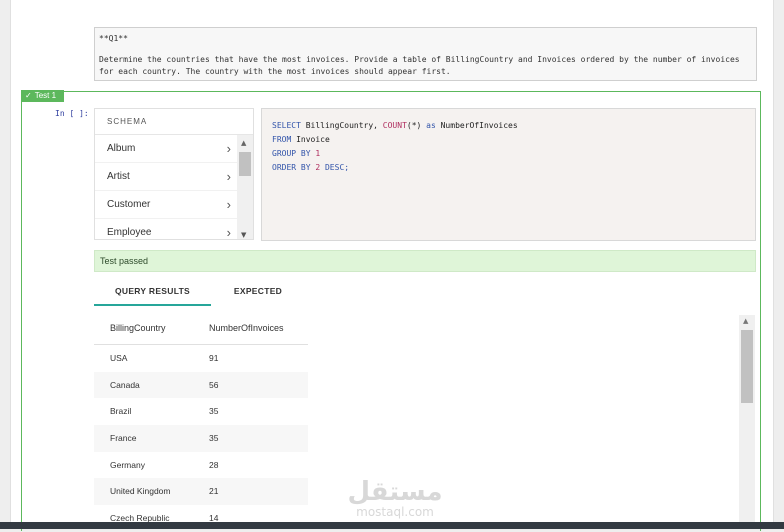 The width and height of the screenshot is (784, 532). Describe the element at coordinates (127, 464) in the screenshot. I see `table-cell: Germany` at that location.